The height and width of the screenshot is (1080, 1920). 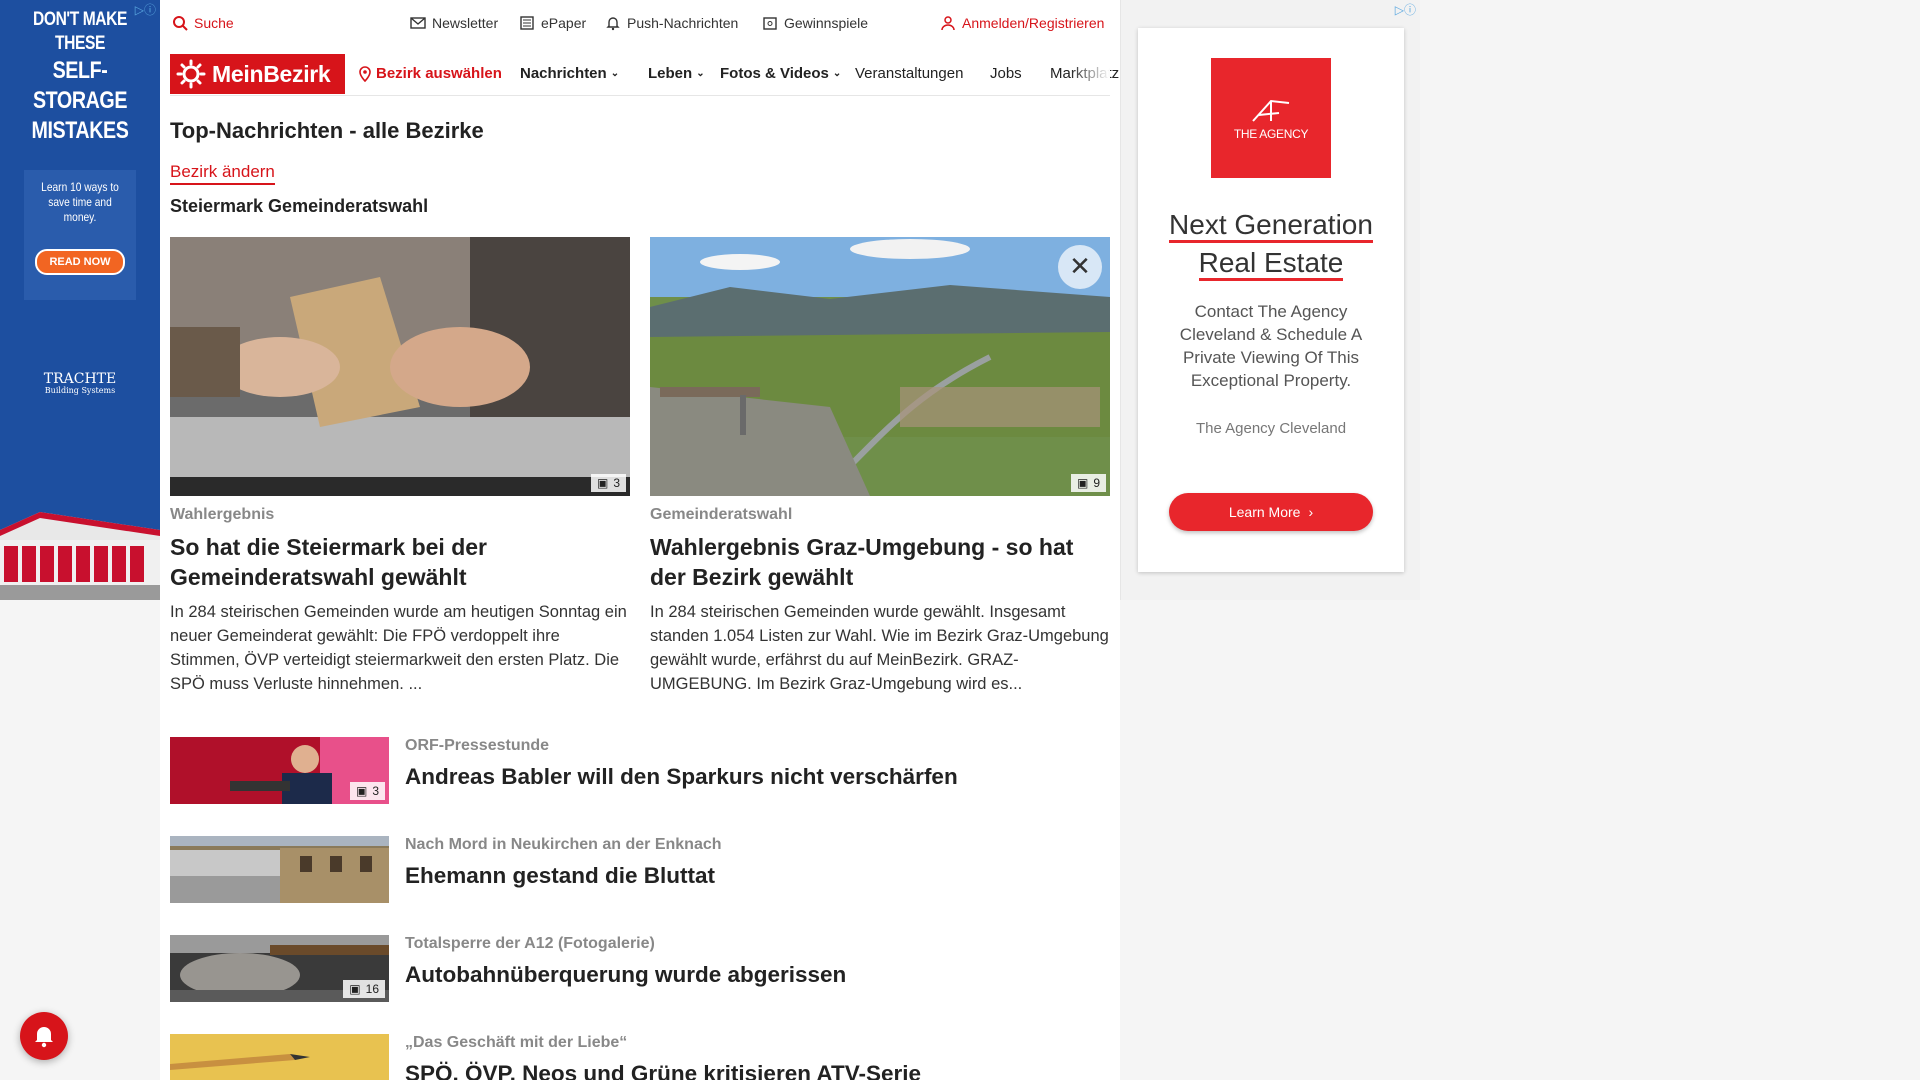 What do you see at coordinates (191, 74) in the screenshot?
I see `sun-logo-icon` at bounding box center [191, 74].